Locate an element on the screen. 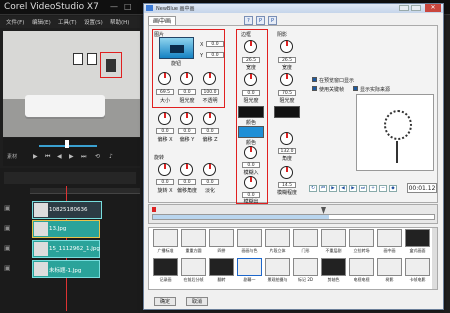 The width and height of the screenshot is (450, 313). preset-item: 景观拍摄与 is located at coordinates (277, 271).